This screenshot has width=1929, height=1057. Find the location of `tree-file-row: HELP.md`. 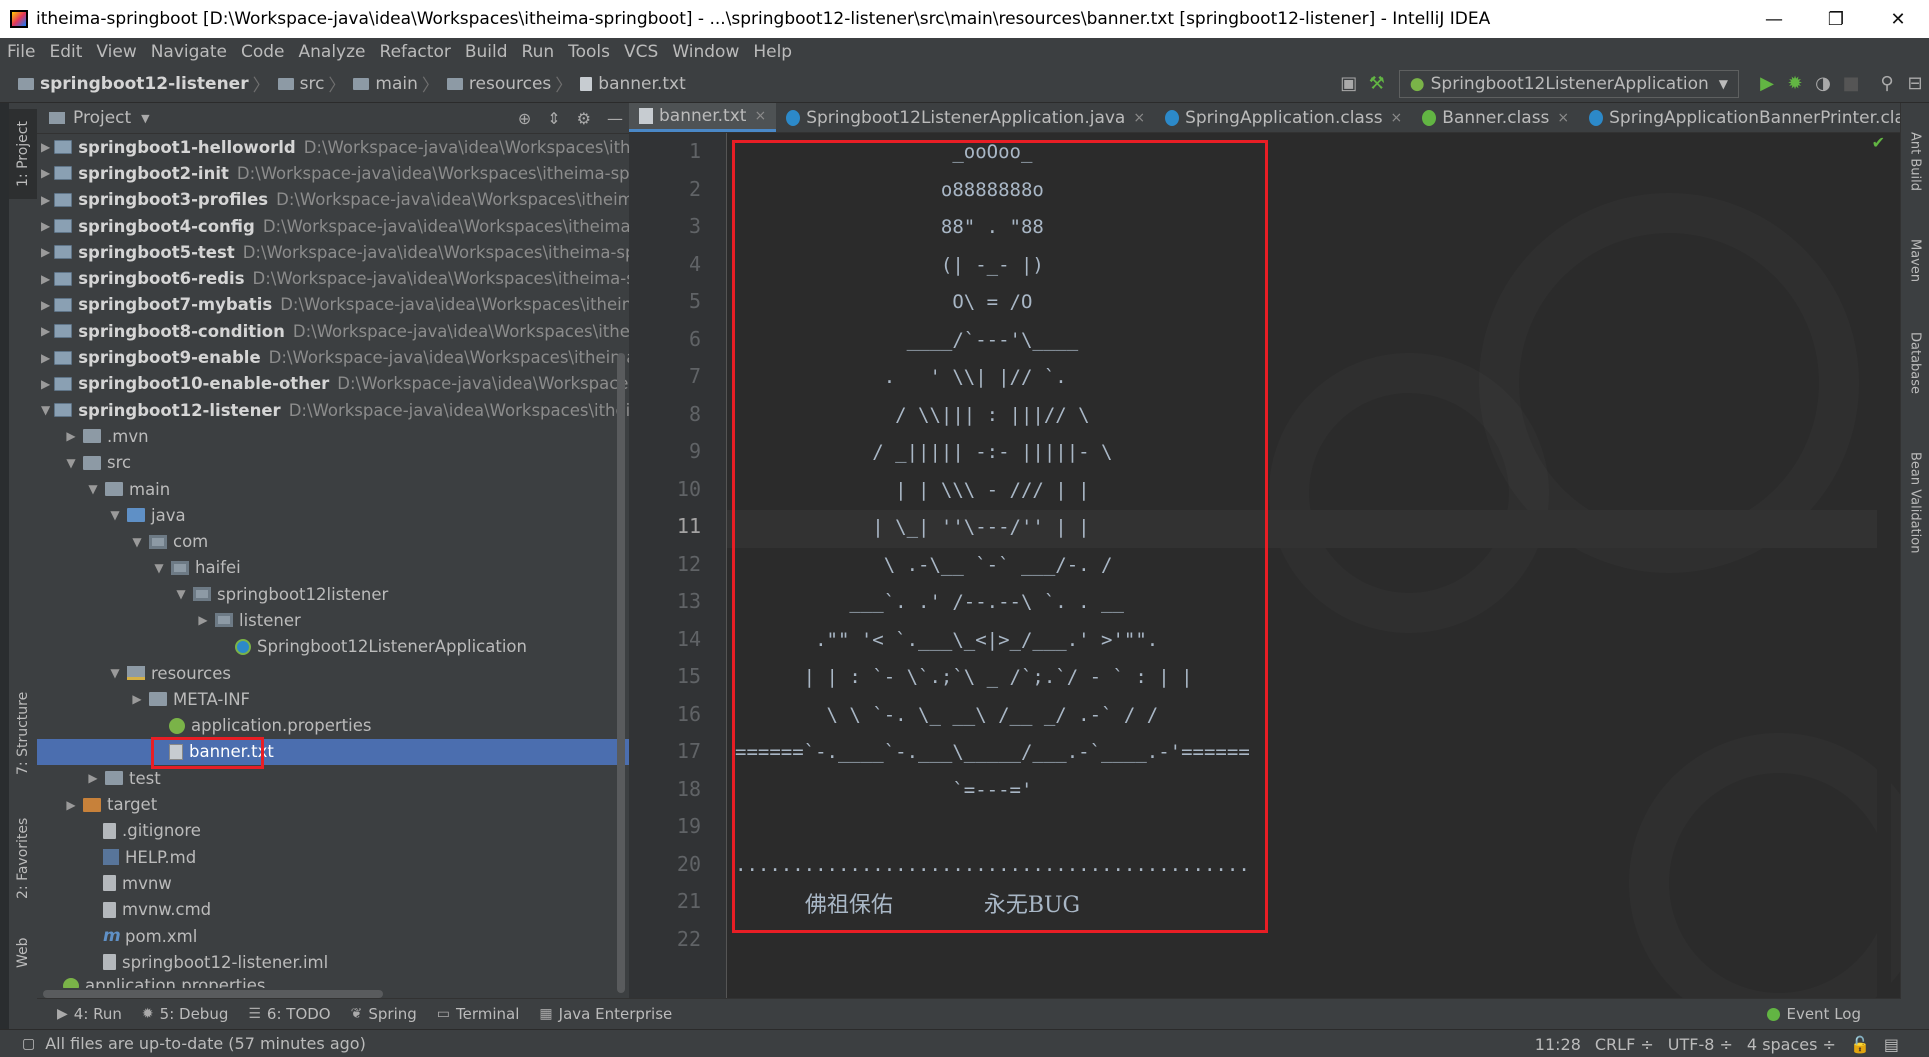

tree-file-row: HELP.md is located at coordinates (333, 857).